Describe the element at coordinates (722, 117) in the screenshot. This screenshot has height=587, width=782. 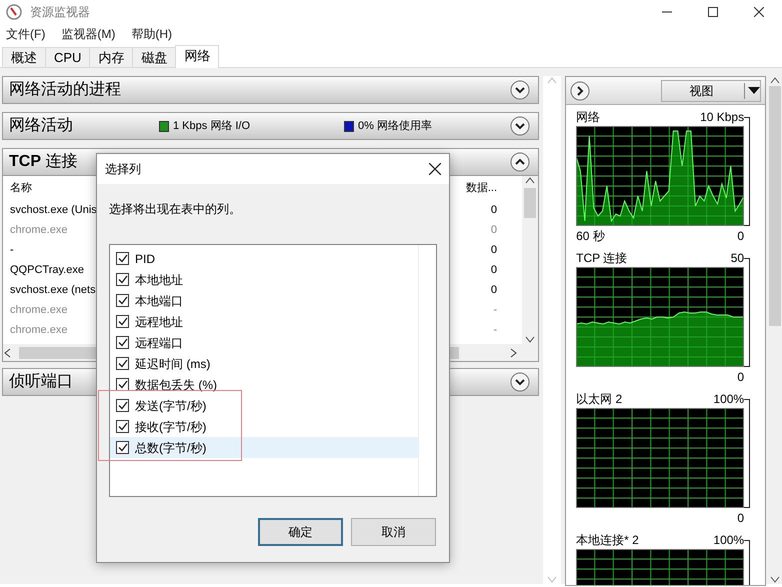
I see `scale-max-label: 10 Kbps` at that location.